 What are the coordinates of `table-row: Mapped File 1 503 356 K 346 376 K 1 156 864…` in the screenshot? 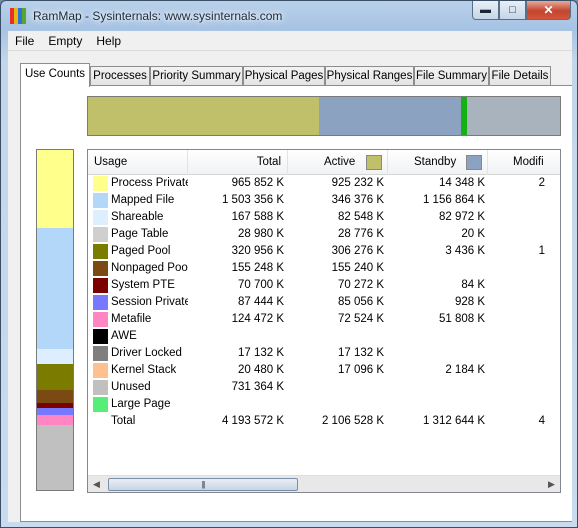 It's located at (324, 200).